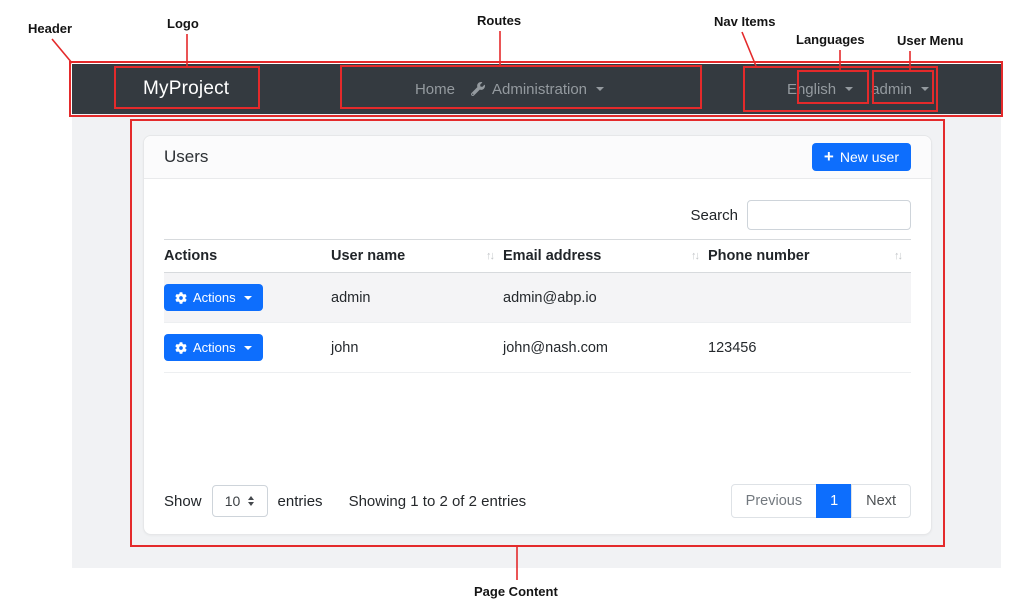 This screenshot has height=612, width=1024. Describe the element at coordinates (555, 347) in the screenshot. I see `cell-email: john@nash.com` at that location.